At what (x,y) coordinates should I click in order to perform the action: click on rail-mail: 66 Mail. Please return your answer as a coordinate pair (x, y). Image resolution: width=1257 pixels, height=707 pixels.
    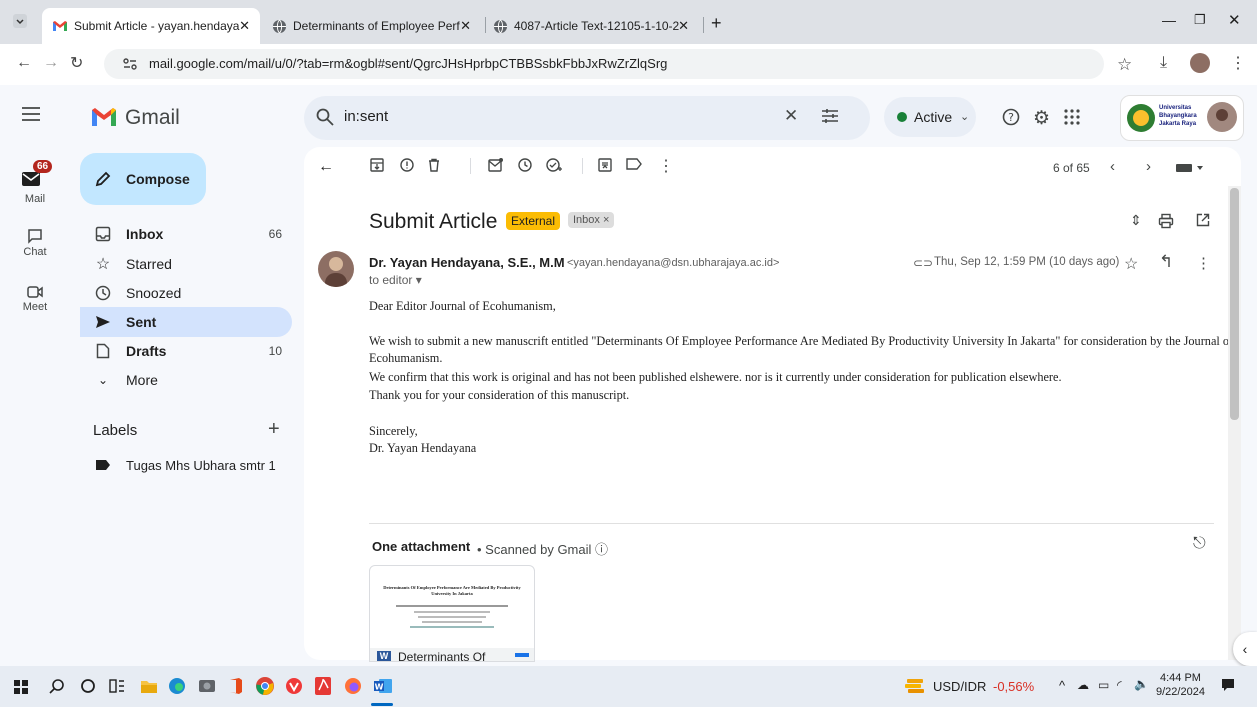
    Looking at the image, I should click on (35, 182).